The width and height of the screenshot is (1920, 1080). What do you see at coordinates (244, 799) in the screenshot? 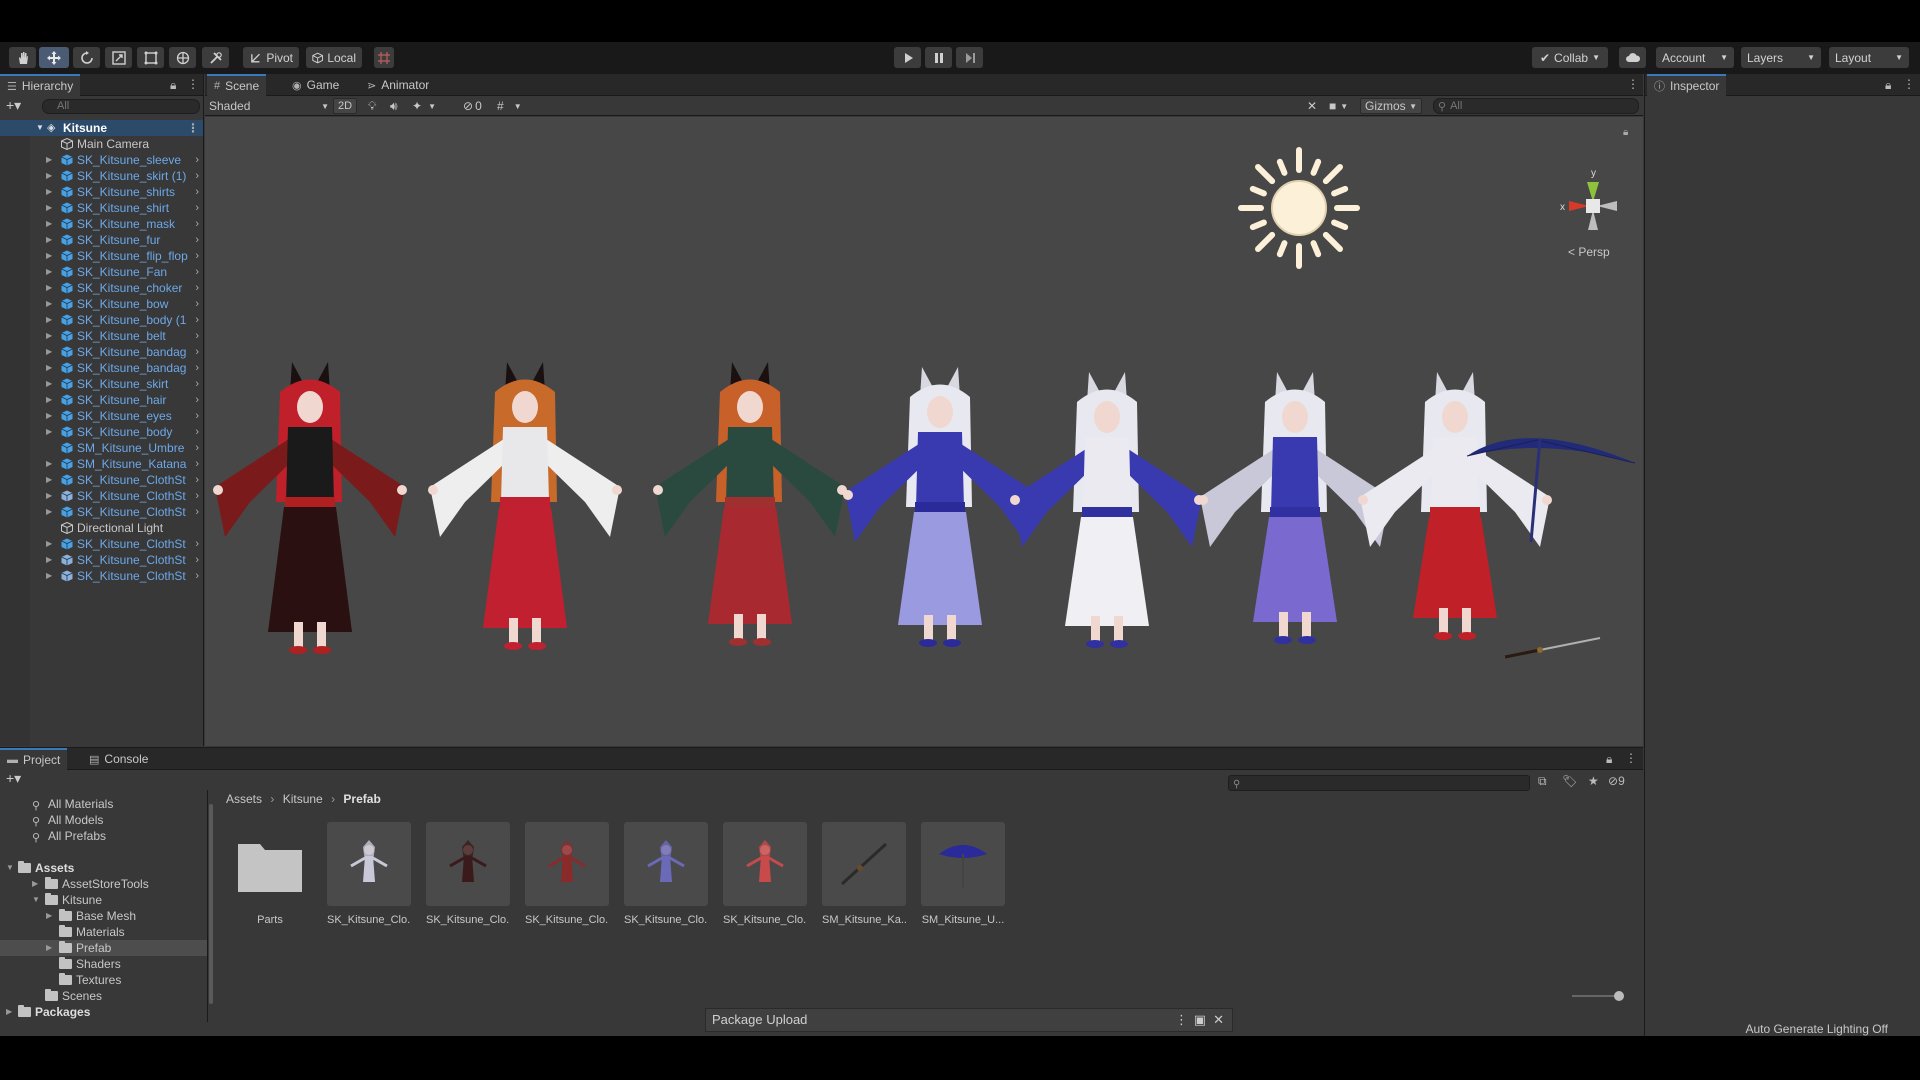
I see `breadcrumb-assets: Assets` at bounding box center [244, 799].